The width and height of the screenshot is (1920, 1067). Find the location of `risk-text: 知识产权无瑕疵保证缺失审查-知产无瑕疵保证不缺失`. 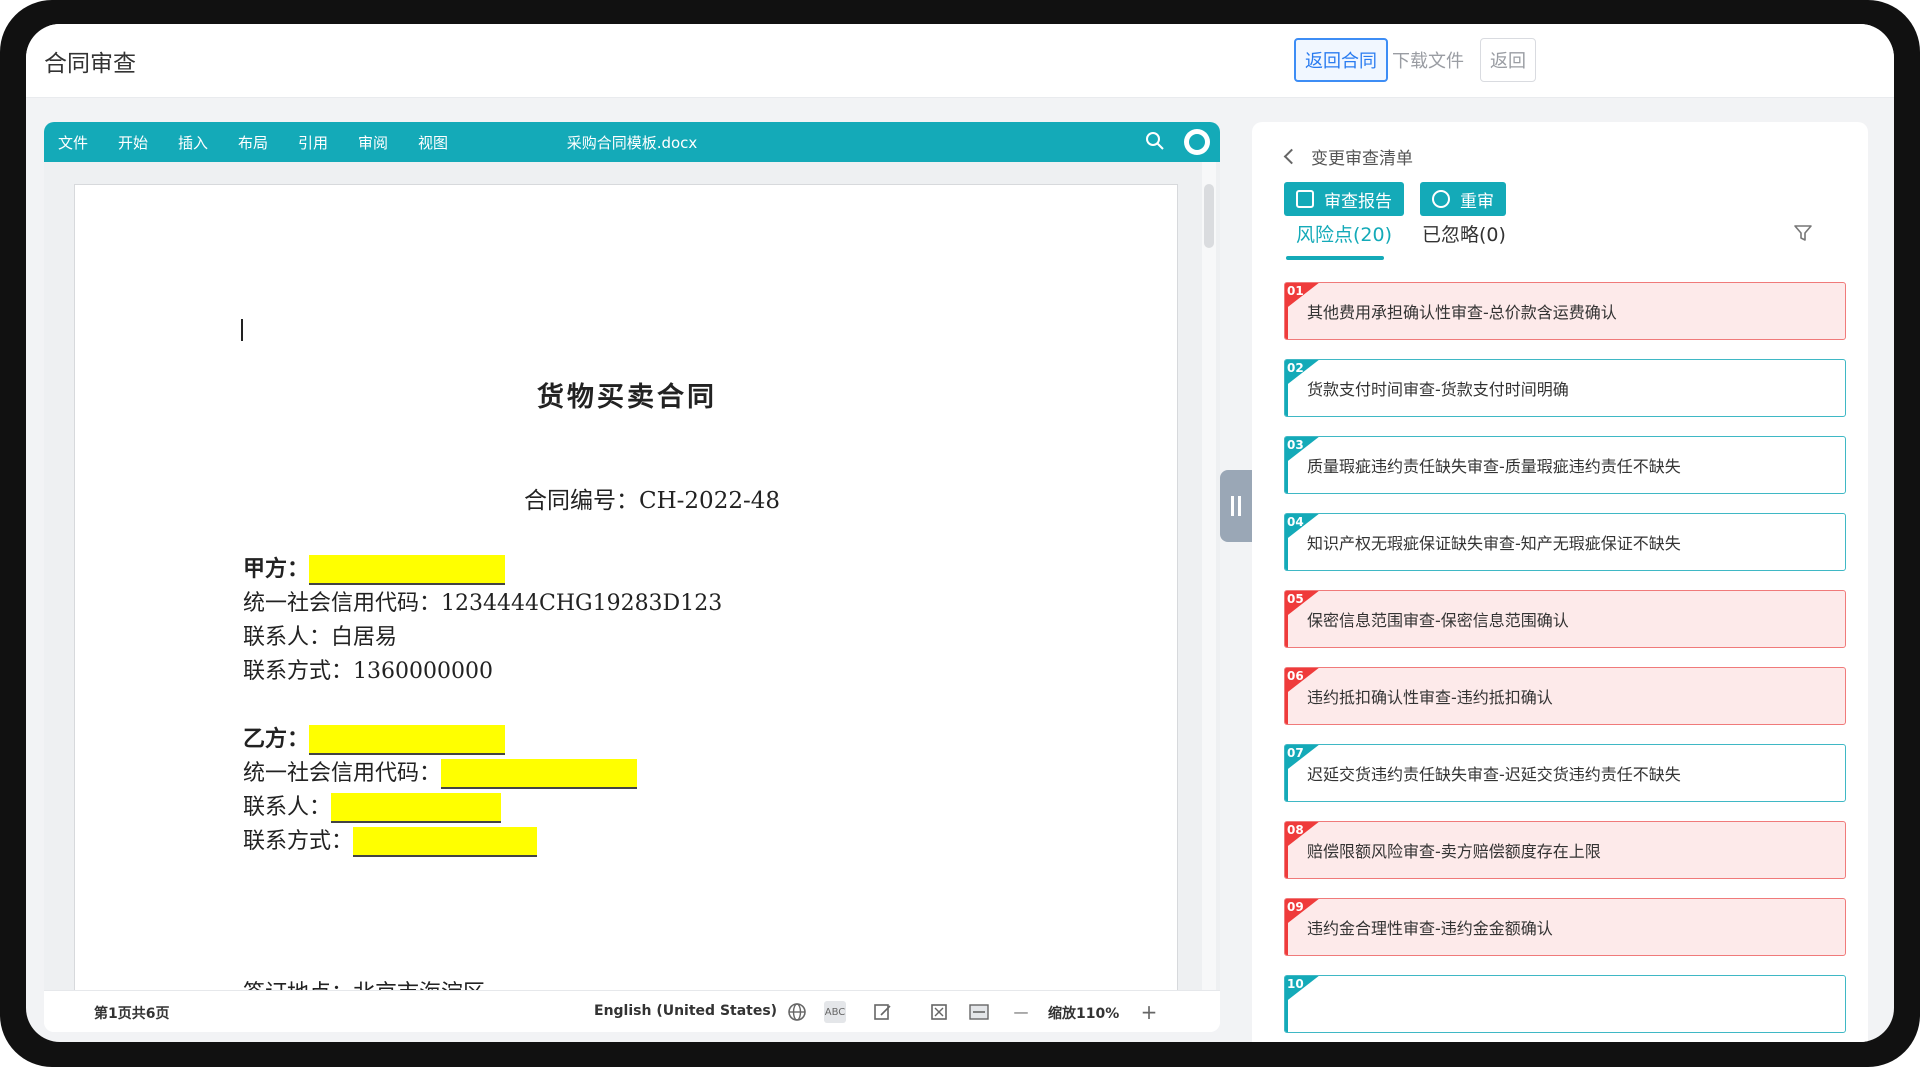

risk-text: 知识产权无瑕疵保证缺失审查-知产无瑕疵保证不缺失 is located at coordinates (1494, 543).